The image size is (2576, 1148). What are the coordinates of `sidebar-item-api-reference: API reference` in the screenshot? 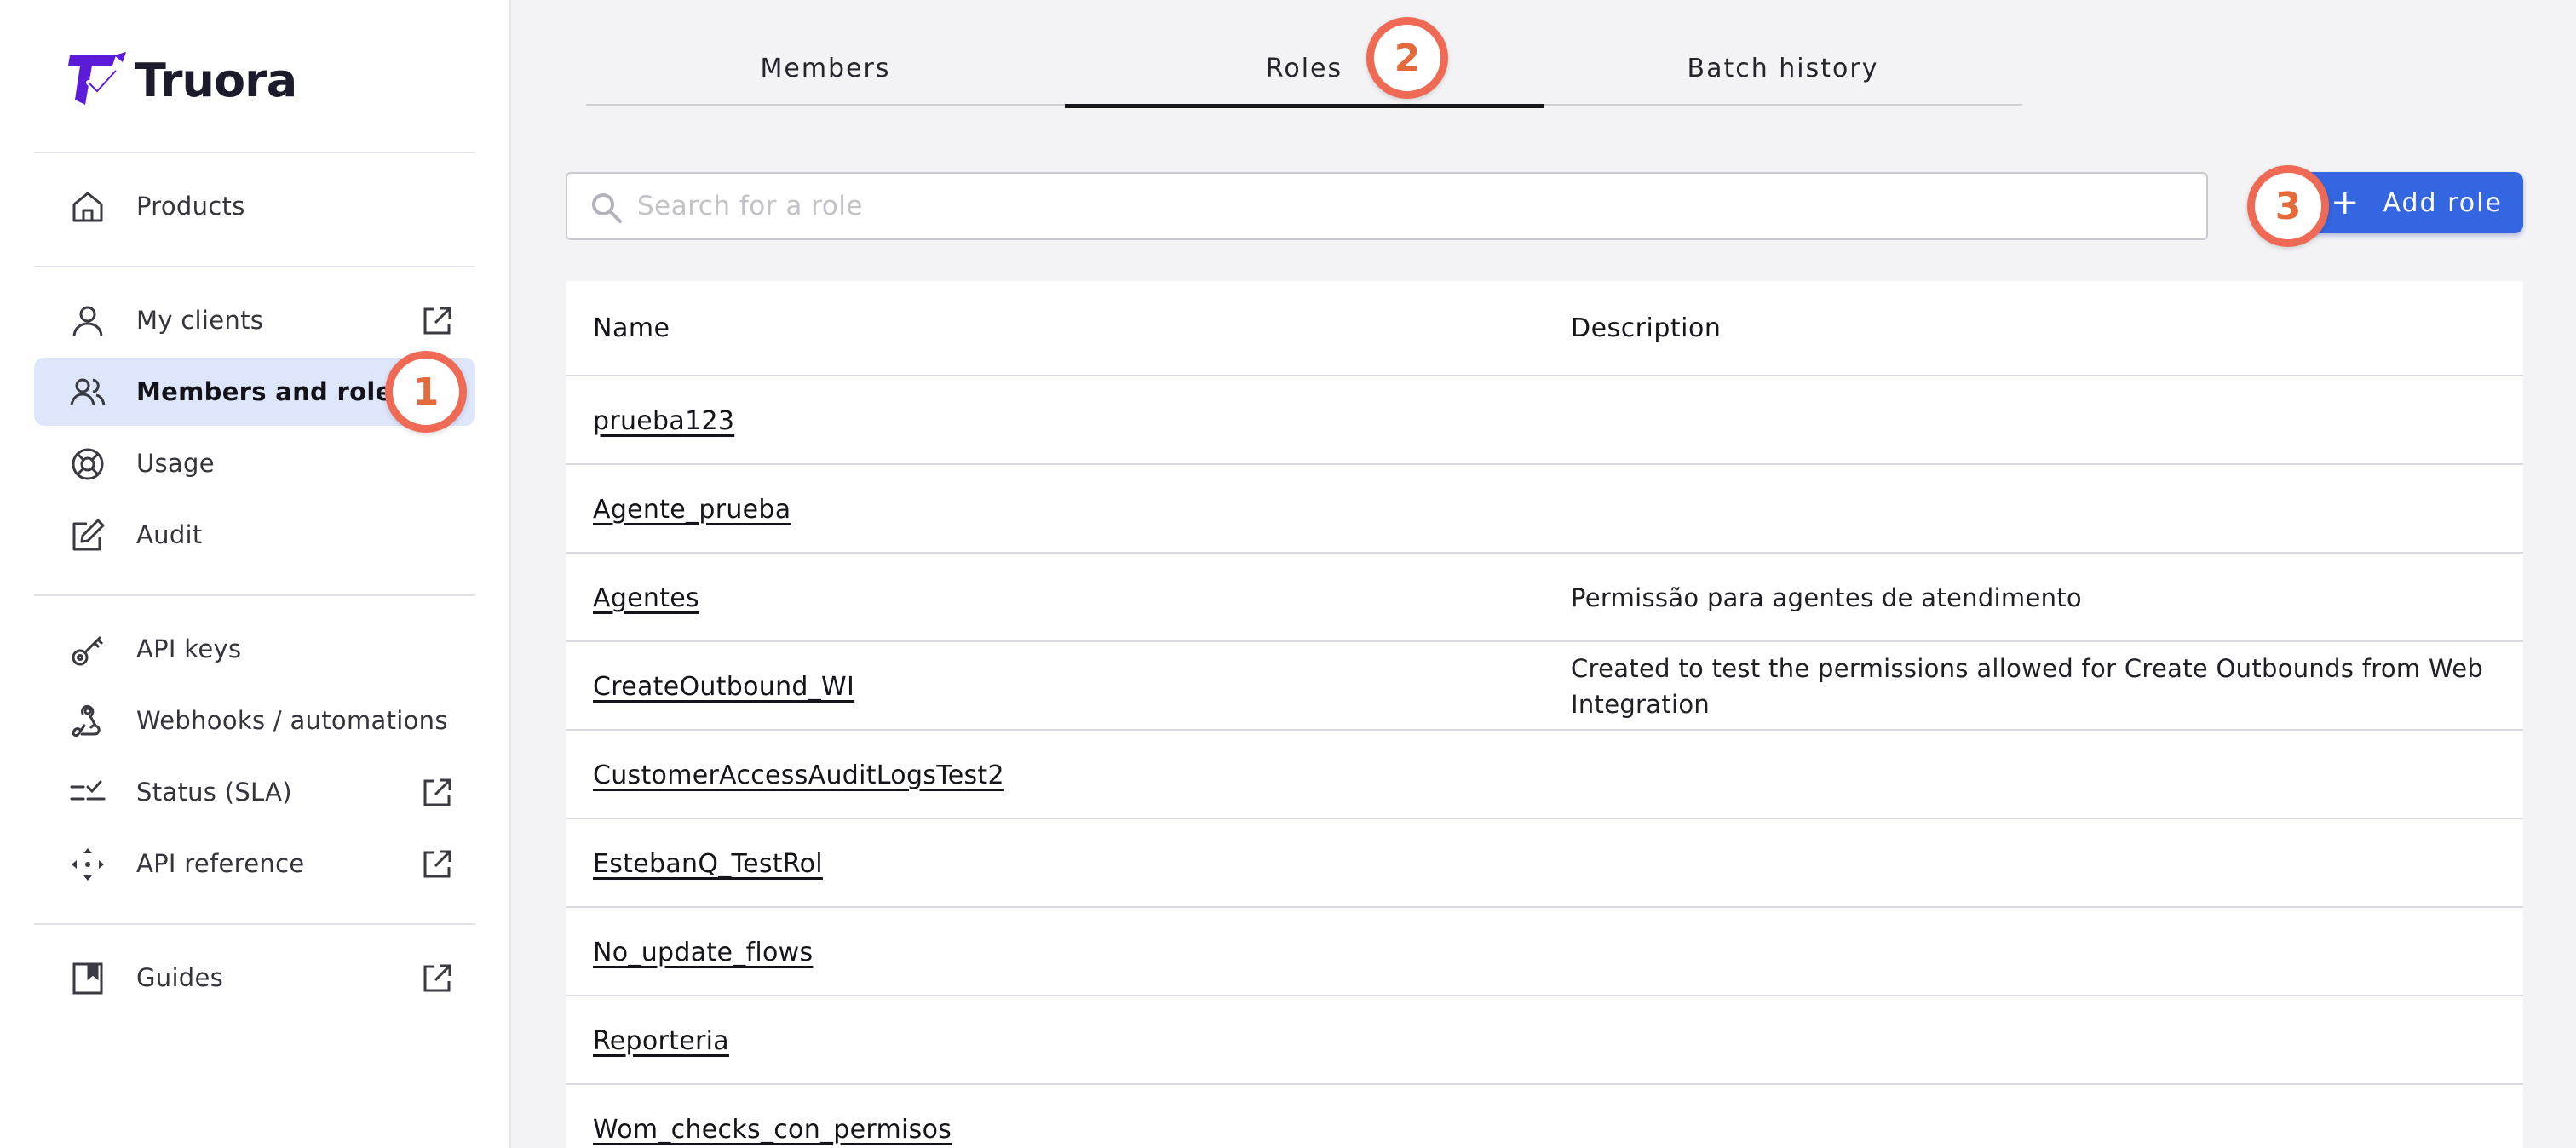 It's located at (255, 863).